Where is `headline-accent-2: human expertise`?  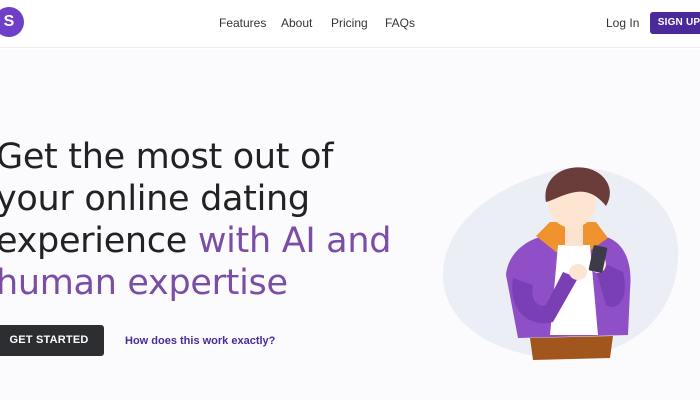
headline-accent-2: human expertise is located at coordinates (144, 283).